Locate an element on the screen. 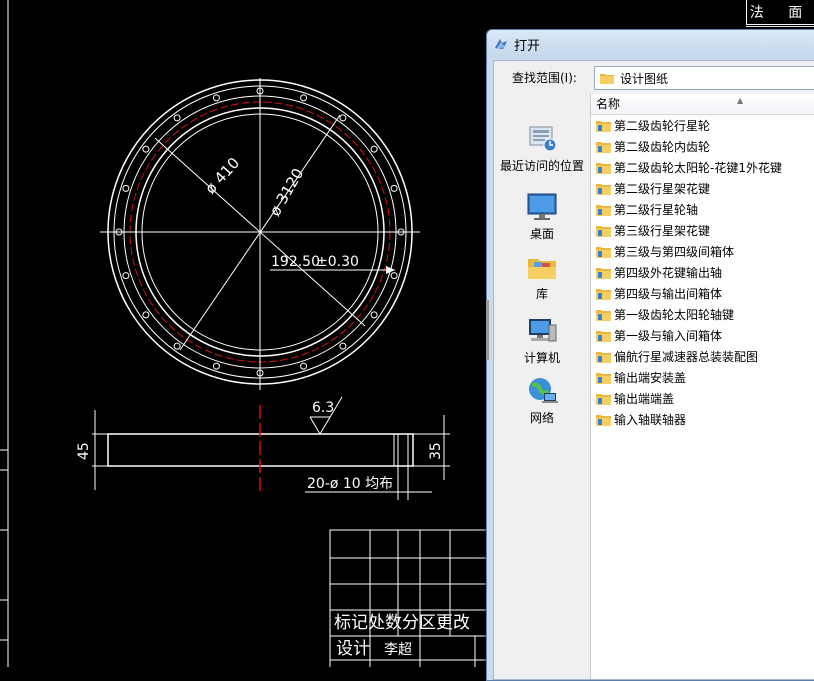  place-recent: 最近访问的位置 is located at coordinates (542, 148).